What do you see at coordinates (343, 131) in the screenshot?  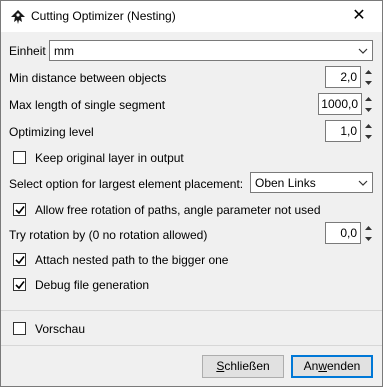 I see `optimizing-level-input: 1,0` at bounding box center [343, 131].